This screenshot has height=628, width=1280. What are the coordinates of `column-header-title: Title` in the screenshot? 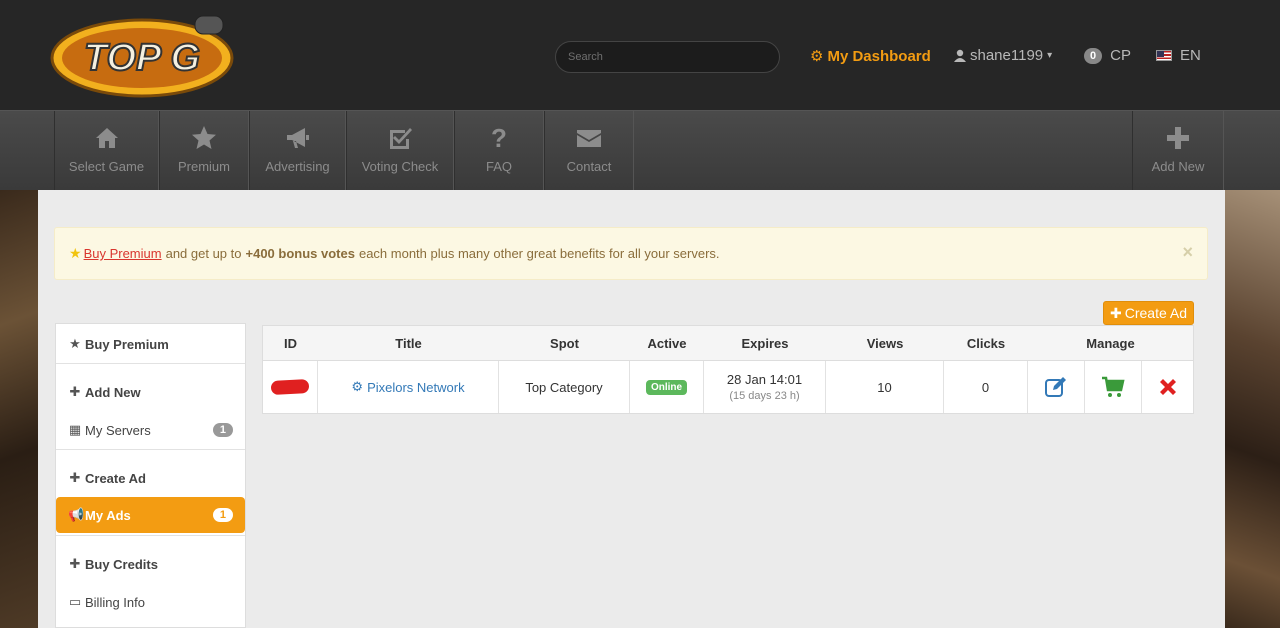 It's located at (408, 343).